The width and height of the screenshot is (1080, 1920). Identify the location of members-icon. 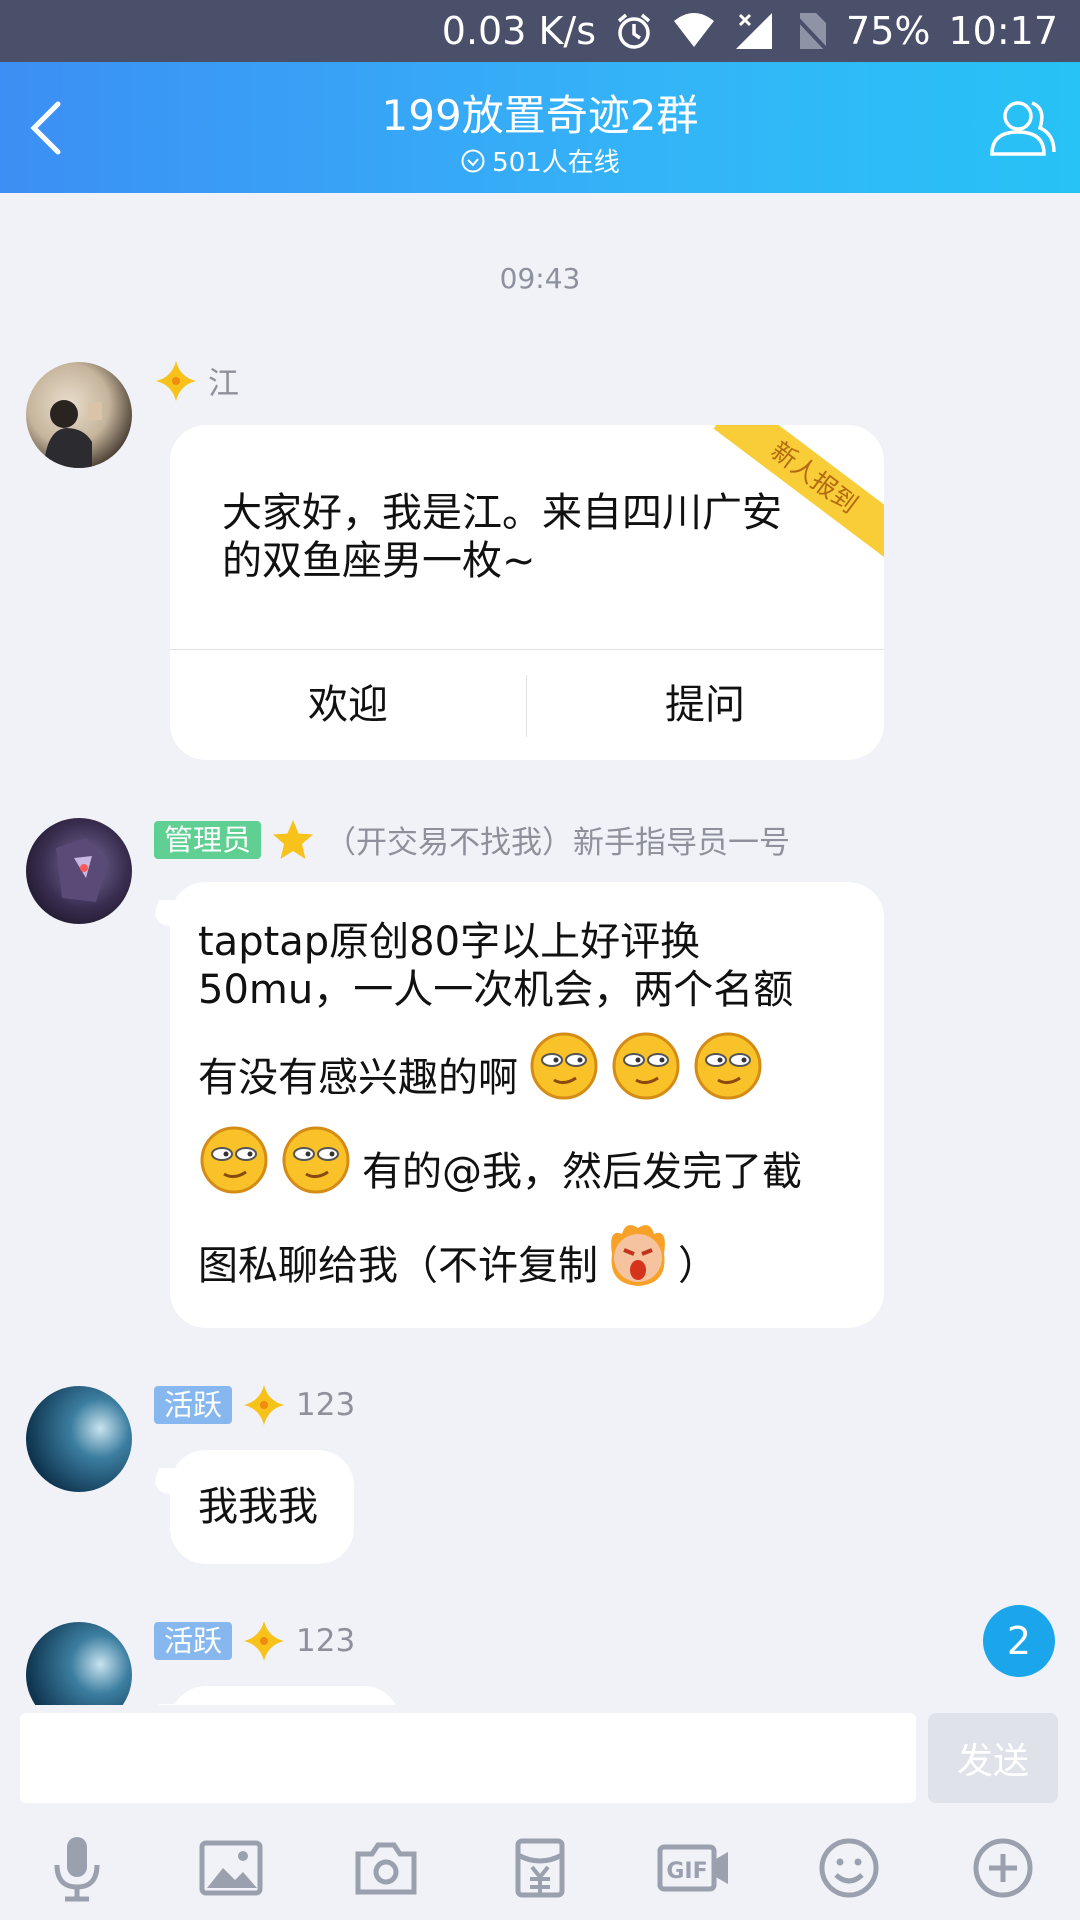
(1023, 128).